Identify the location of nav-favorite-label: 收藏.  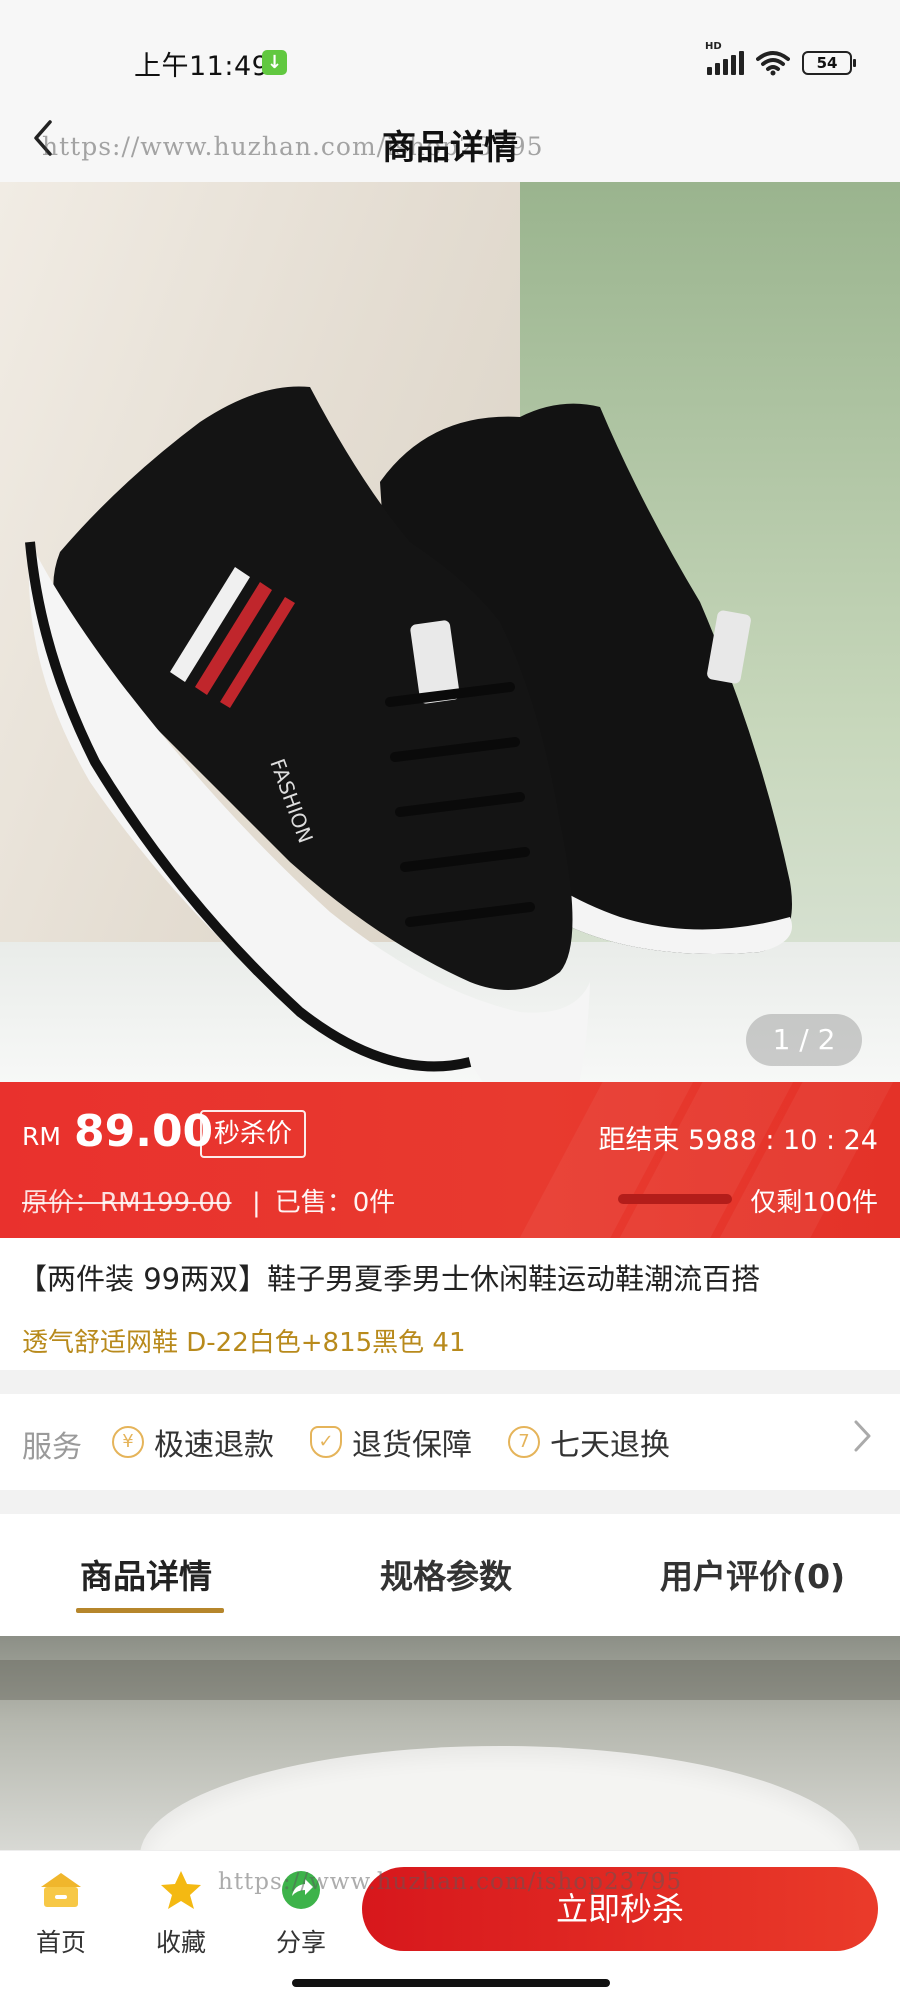
(180, 1942).